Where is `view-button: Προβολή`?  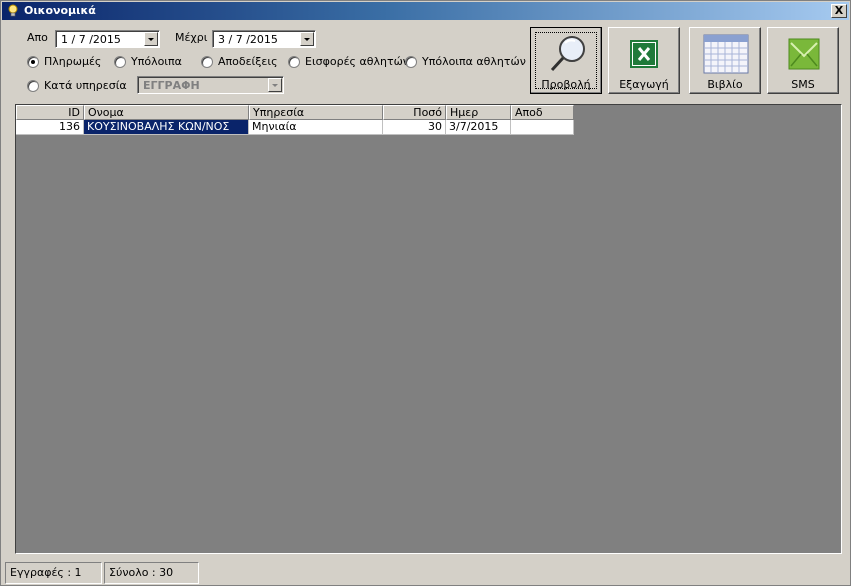 view-button: Προβολή is located at coordinates (566, 60).